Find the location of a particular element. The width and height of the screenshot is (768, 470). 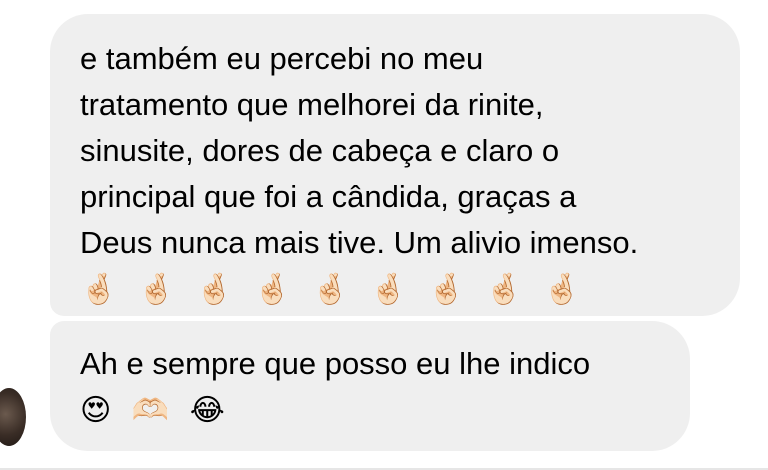

message-text-line: Ah e sempre que posso eu lhe indico is located at coordinates (335, 363).